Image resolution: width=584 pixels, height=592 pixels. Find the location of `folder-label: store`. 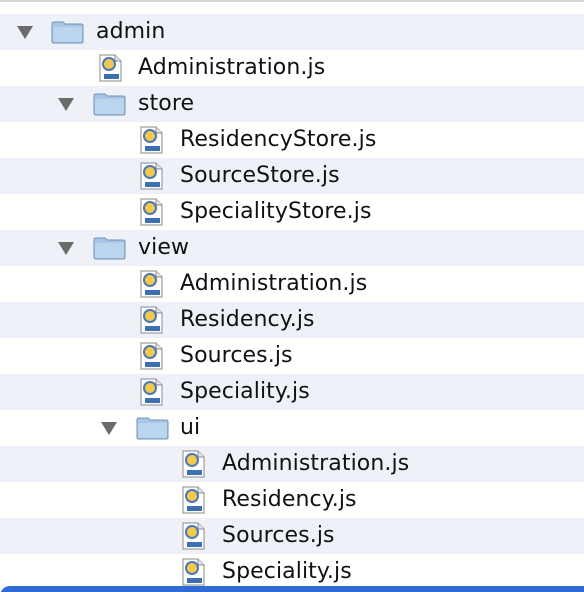

folder-label: store is located at coordinates (166, 103).